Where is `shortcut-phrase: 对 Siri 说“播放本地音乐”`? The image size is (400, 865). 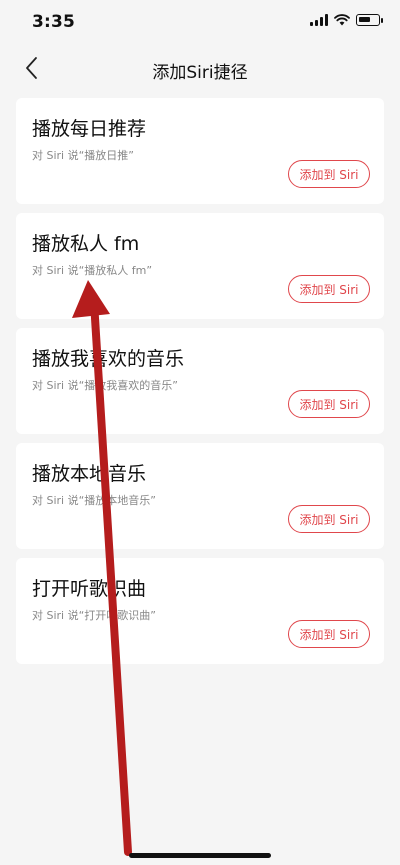 shortcut-phrase: 对 Siri 说“播放本地音乐” is located at coordinates (94, 500).